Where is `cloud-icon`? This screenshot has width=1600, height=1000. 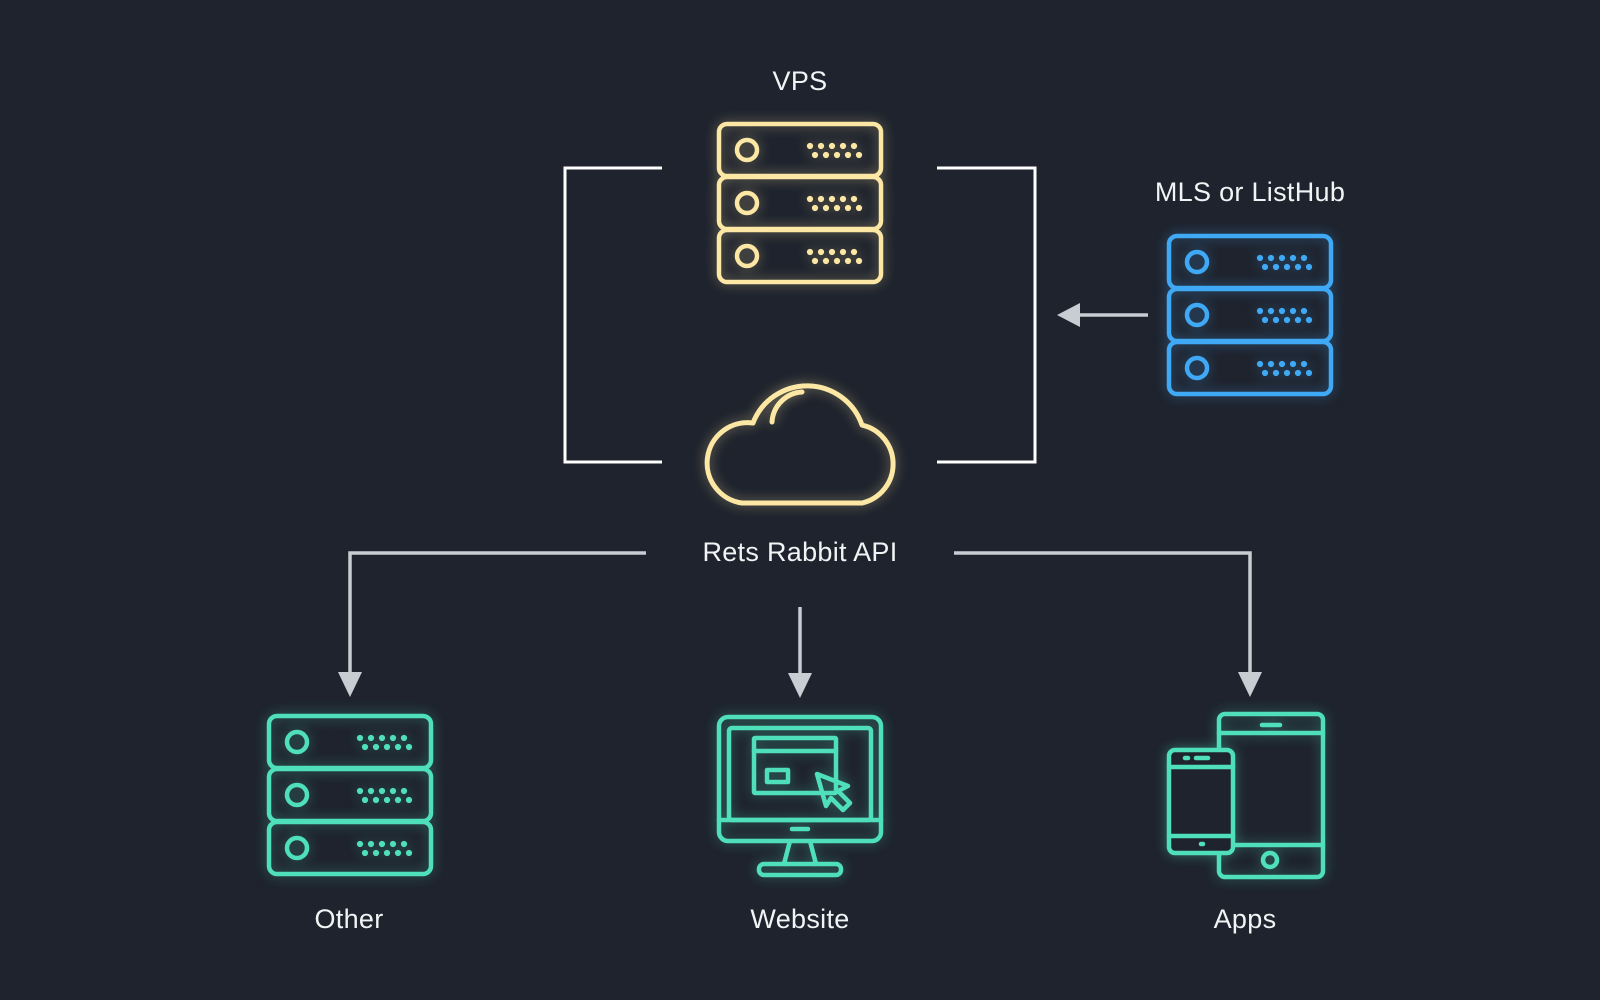 cloud-icon is located at coordinates (800, 444).